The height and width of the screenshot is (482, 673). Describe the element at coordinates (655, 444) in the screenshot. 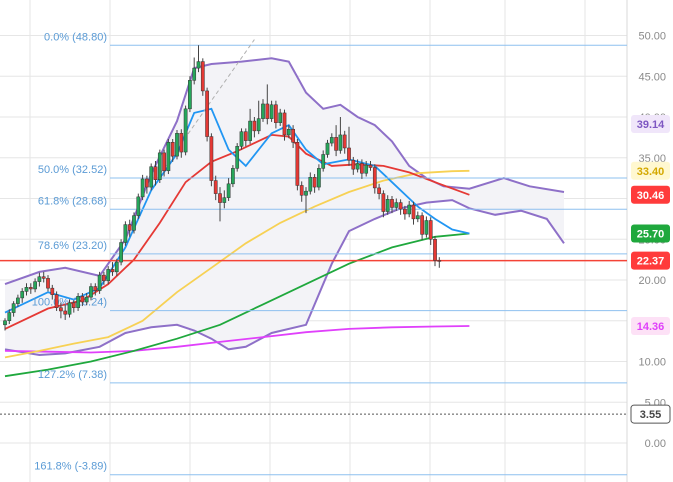

I see `y-tick-label-0: 0.00` at that location.